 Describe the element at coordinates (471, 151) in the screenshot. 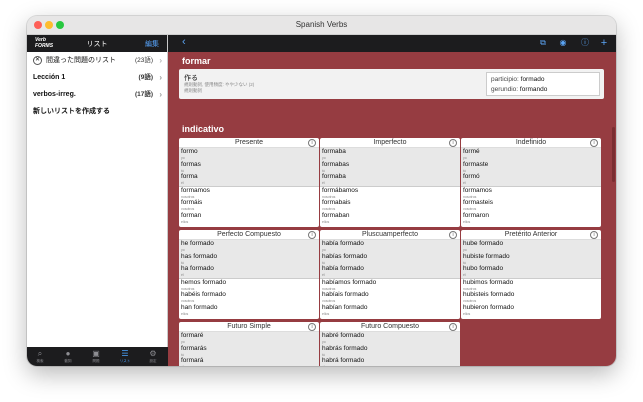

I see `conjugated-form: formé` at that location.